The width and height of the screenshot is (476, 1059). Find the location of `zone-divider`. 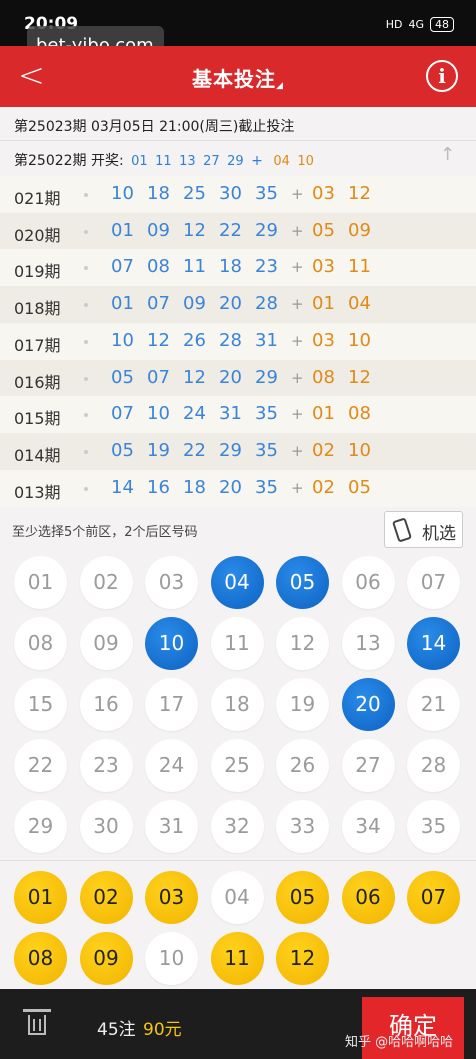

zone-divider is located at coordinates (238, 860).